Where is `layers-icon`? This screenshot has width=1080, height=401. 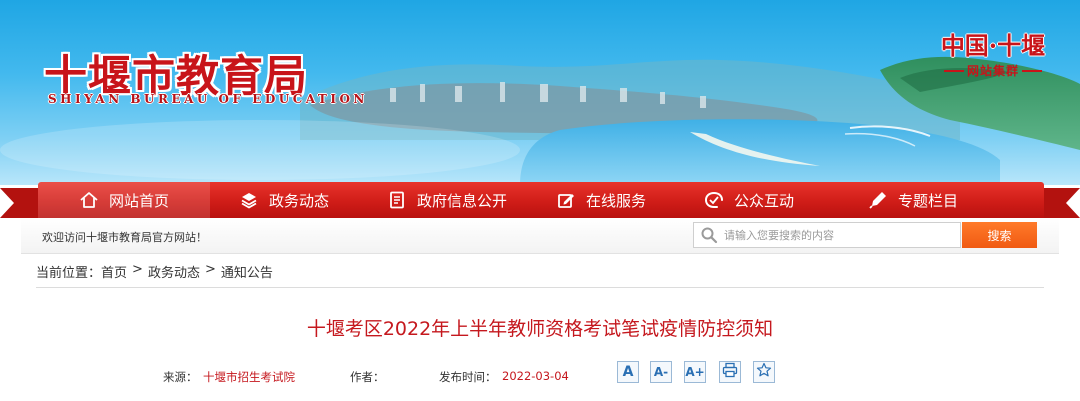
layers-icon is located at coordinates (249, 200).